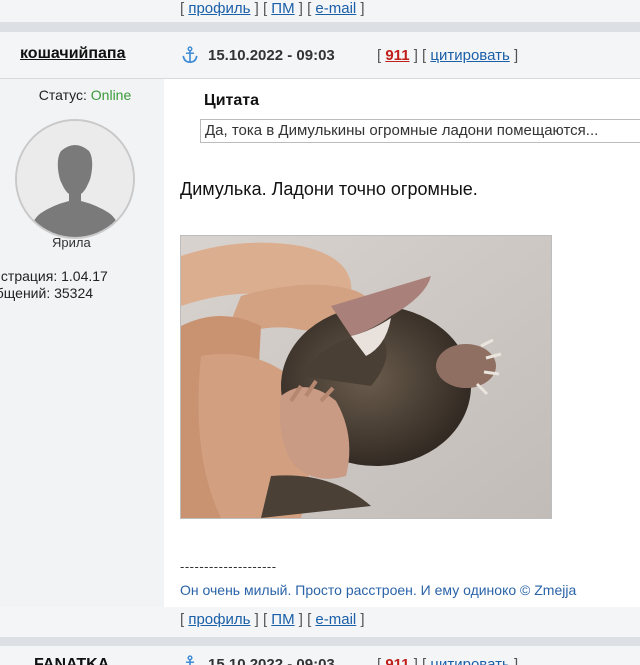 The height and width of the screenshot is (665, 640). I want to click on post-author-link: кошачийпапа, so click(73, 54).